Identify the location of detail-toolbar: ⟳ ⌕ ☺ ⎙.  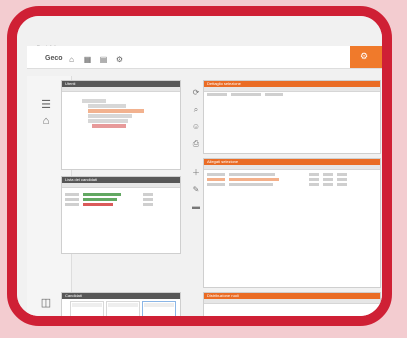
(197, 122).